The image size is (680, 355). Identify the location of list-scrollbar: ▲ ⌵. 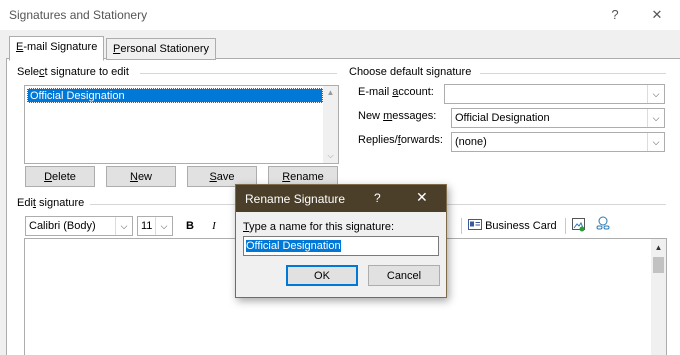
(330, 124).